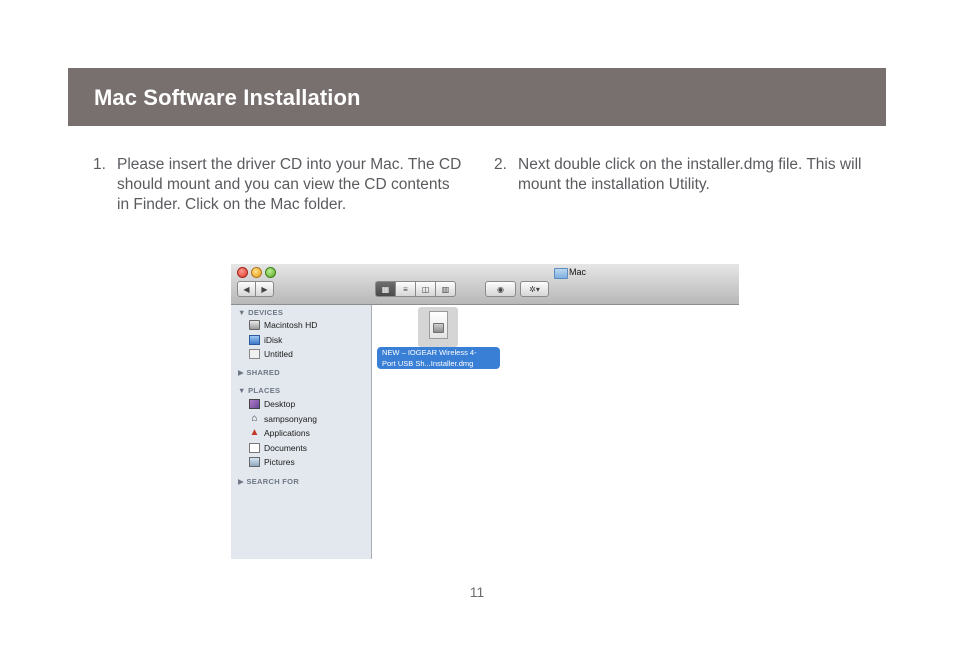 Image resolution: width=954 pixels, height=665 pixels. I want to click on sidebar-item-label: Desktop, so click(280, 404).